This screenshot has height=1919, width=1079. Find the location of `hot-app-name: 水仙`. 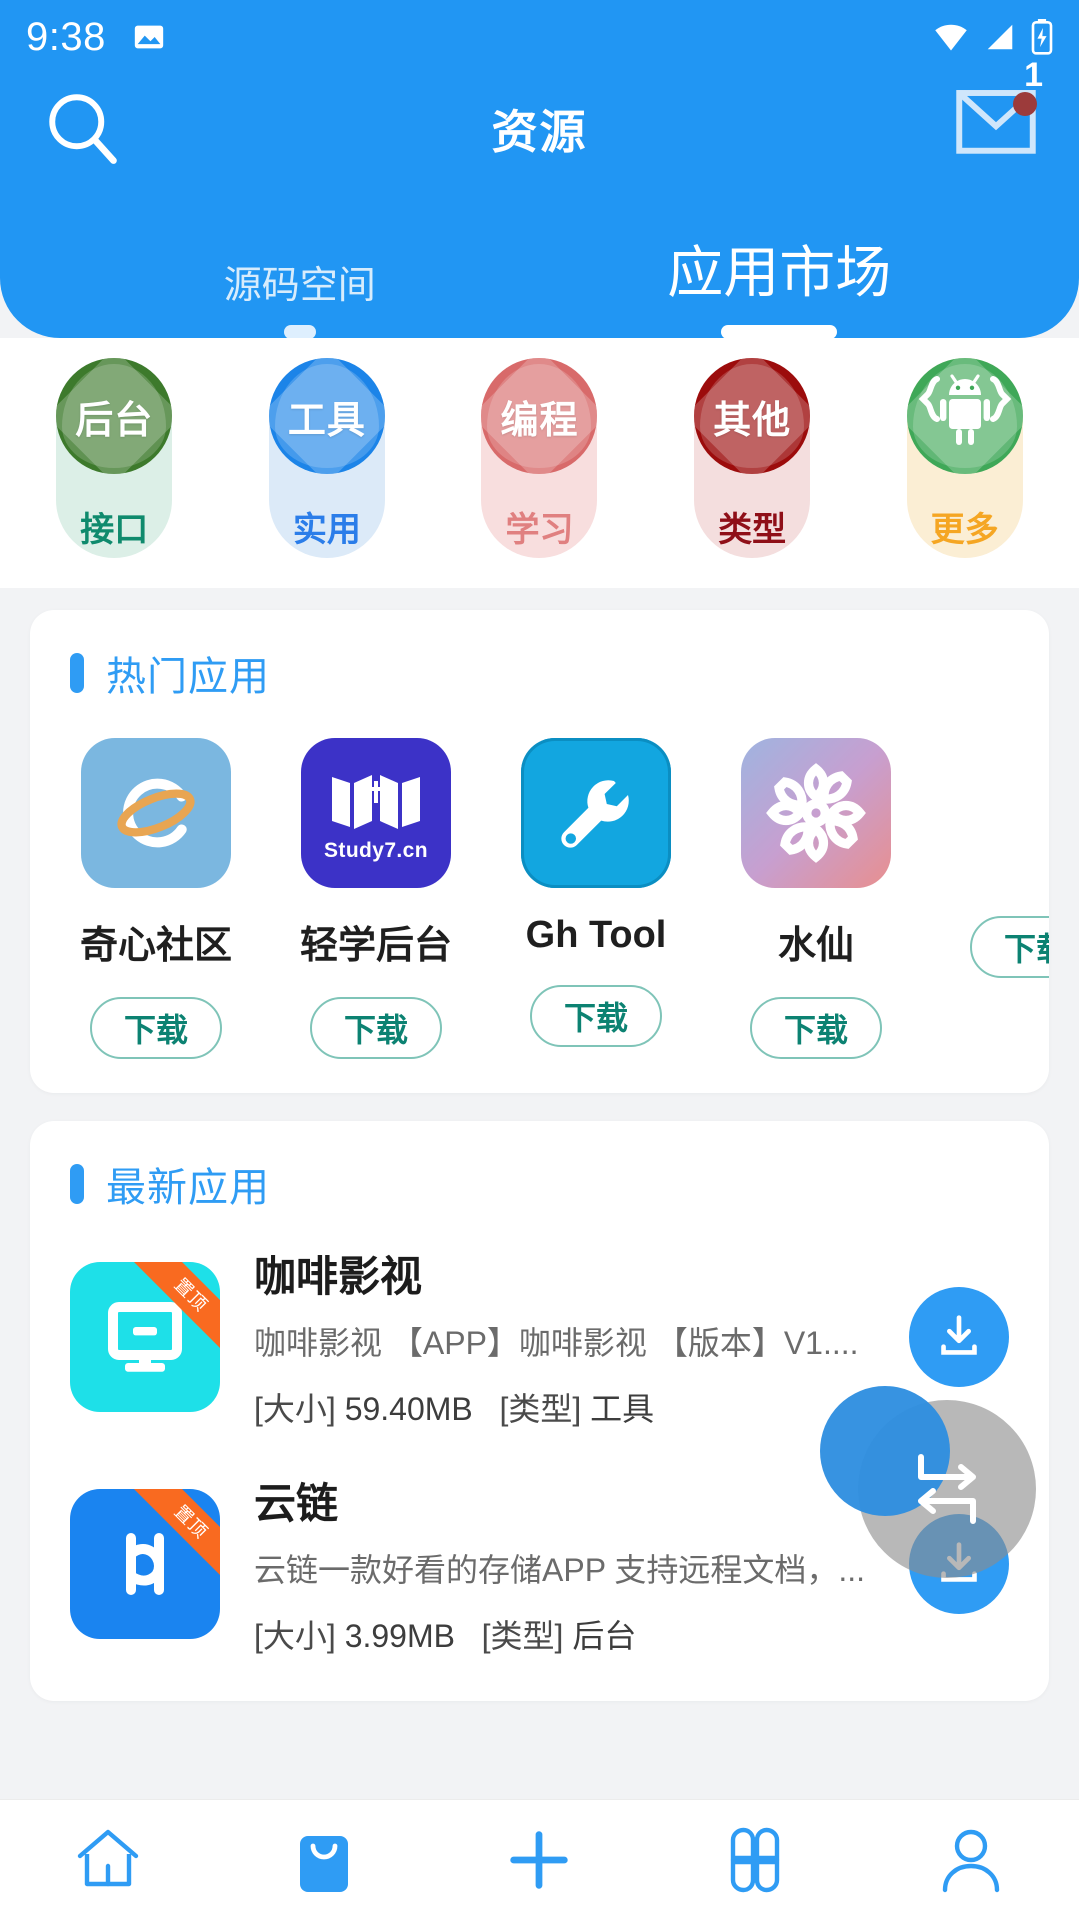

hot-app-name: 水仙 is located at coordinates (815, 946).